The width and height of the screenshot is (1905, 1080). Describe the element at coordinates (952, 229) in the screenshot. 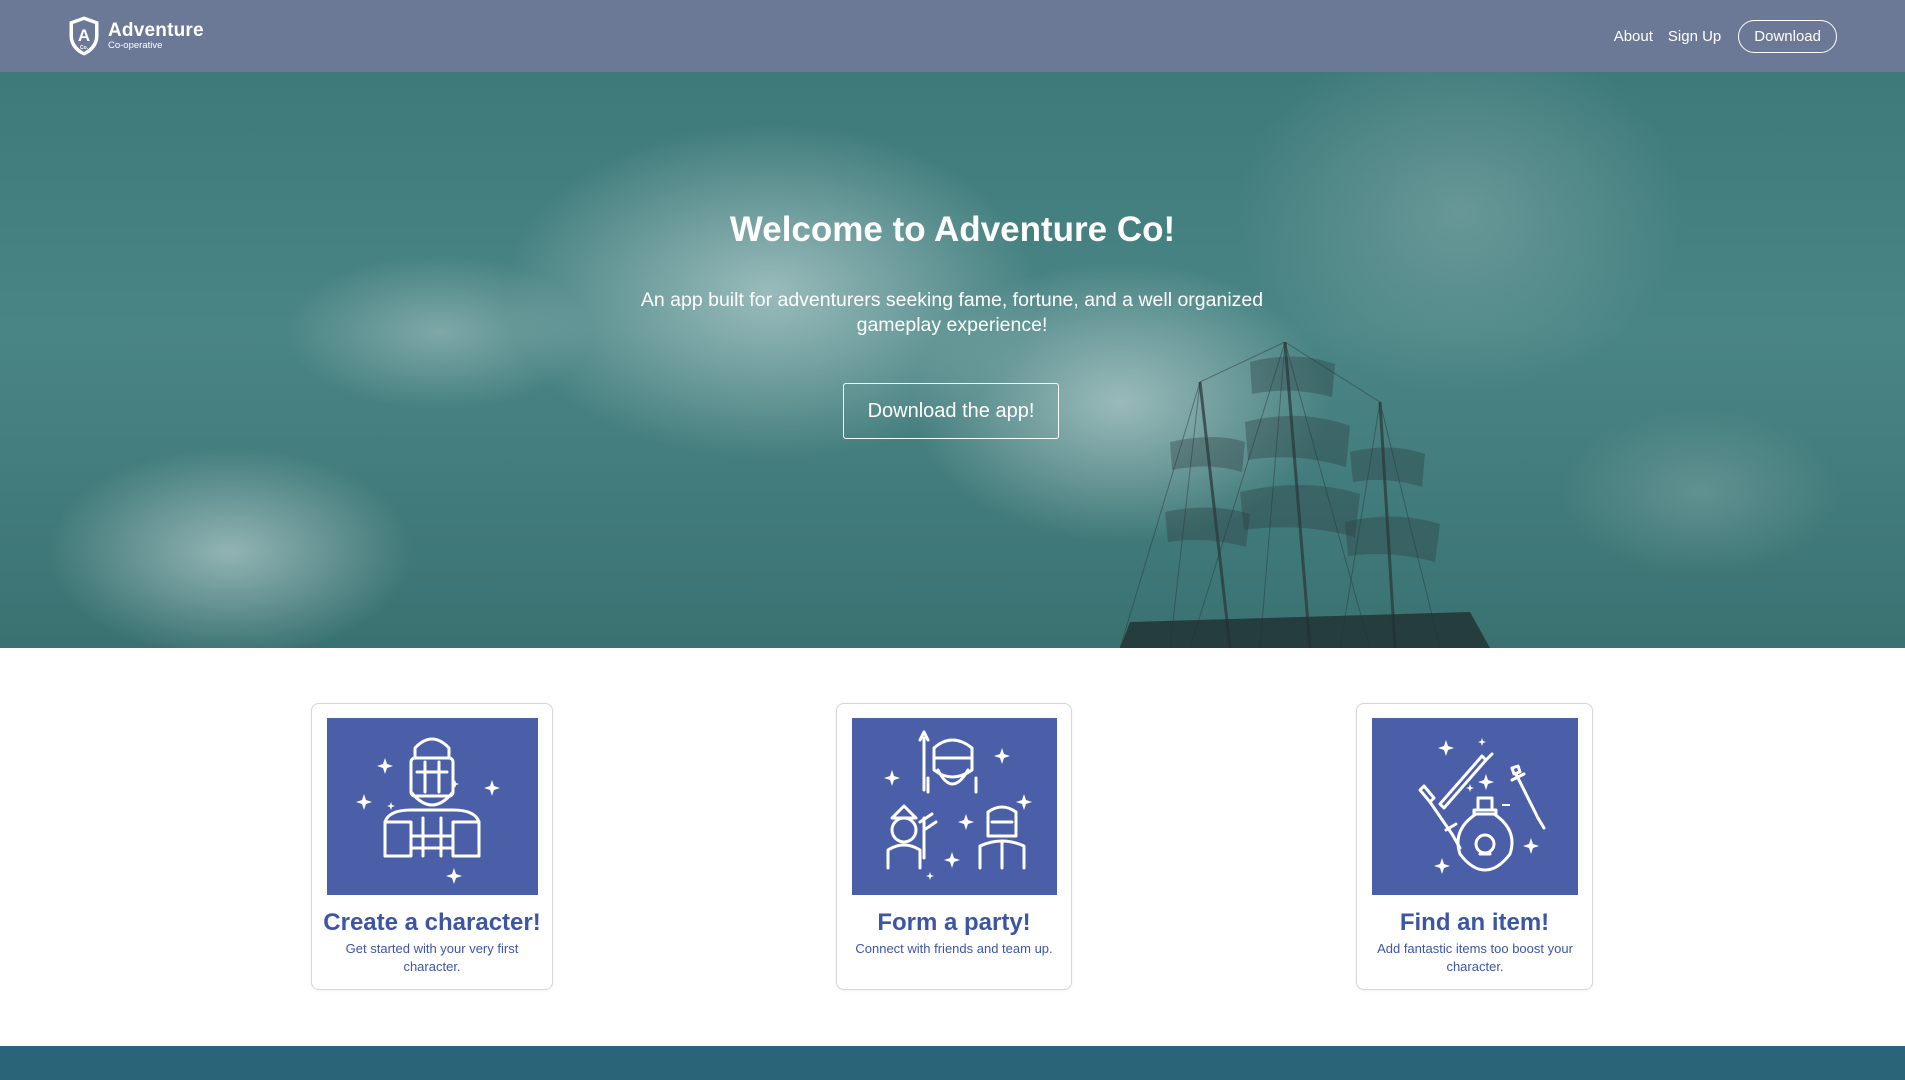

I see `hero-title: Welcome to Adventure Co!` at that location.